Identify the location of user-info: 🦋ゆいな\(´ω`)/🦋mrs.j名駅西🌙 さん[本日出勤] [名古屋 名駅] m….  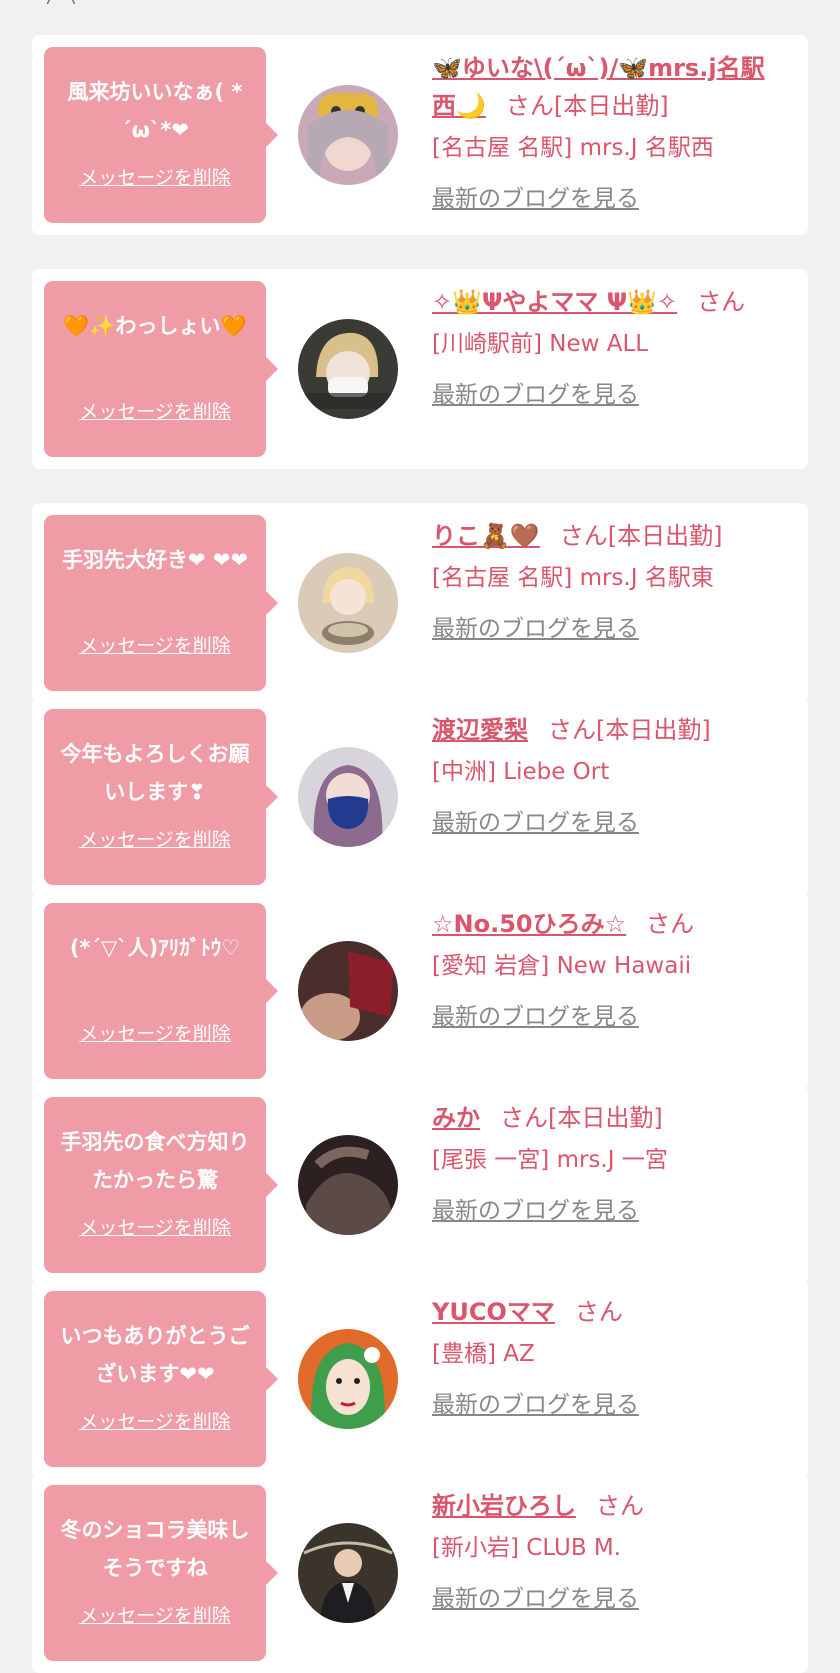
(607, 131).